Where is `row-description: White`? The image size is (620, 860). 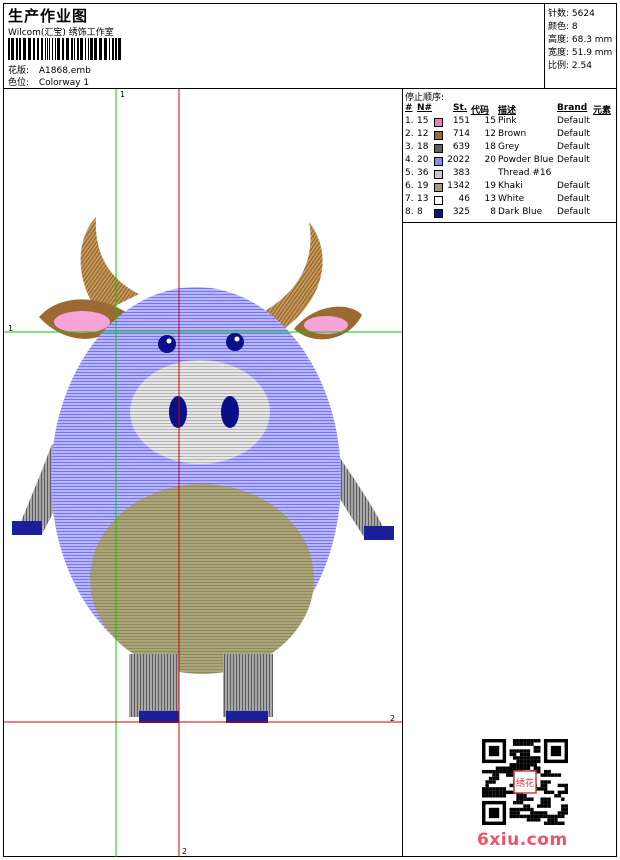
row-description: White is located at coordinates (511, 199).